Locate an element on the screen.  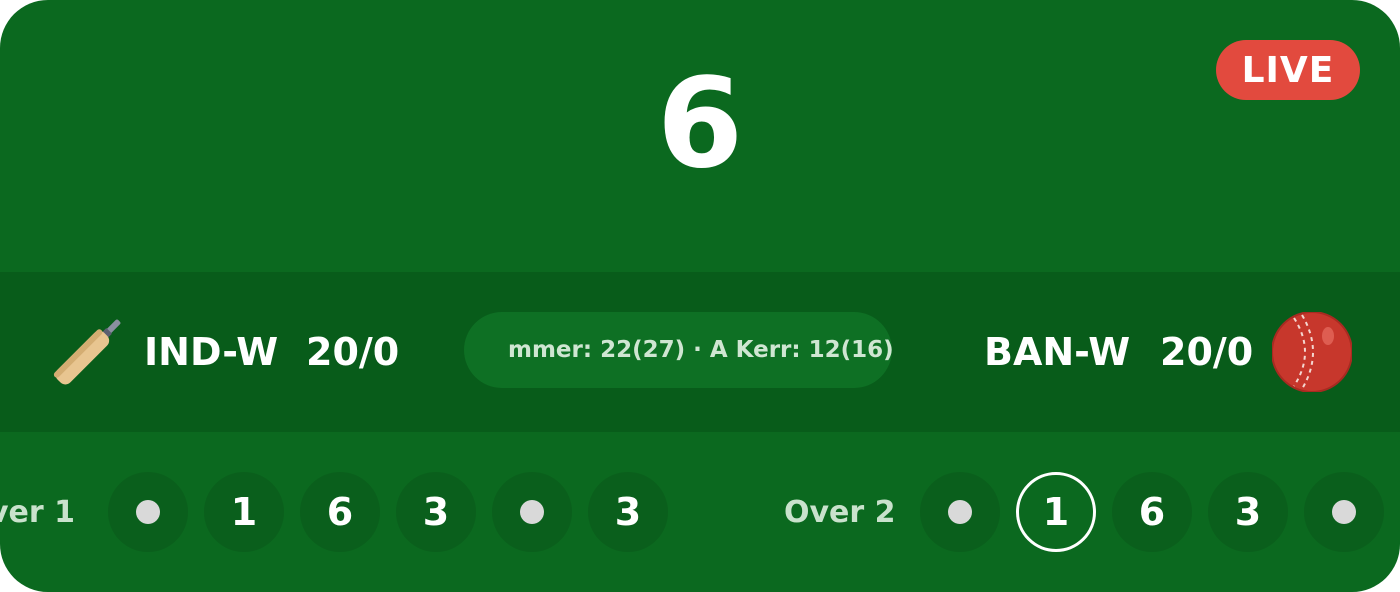
bowling-team-name: BAN-W is located at coordinates (1057, 352).